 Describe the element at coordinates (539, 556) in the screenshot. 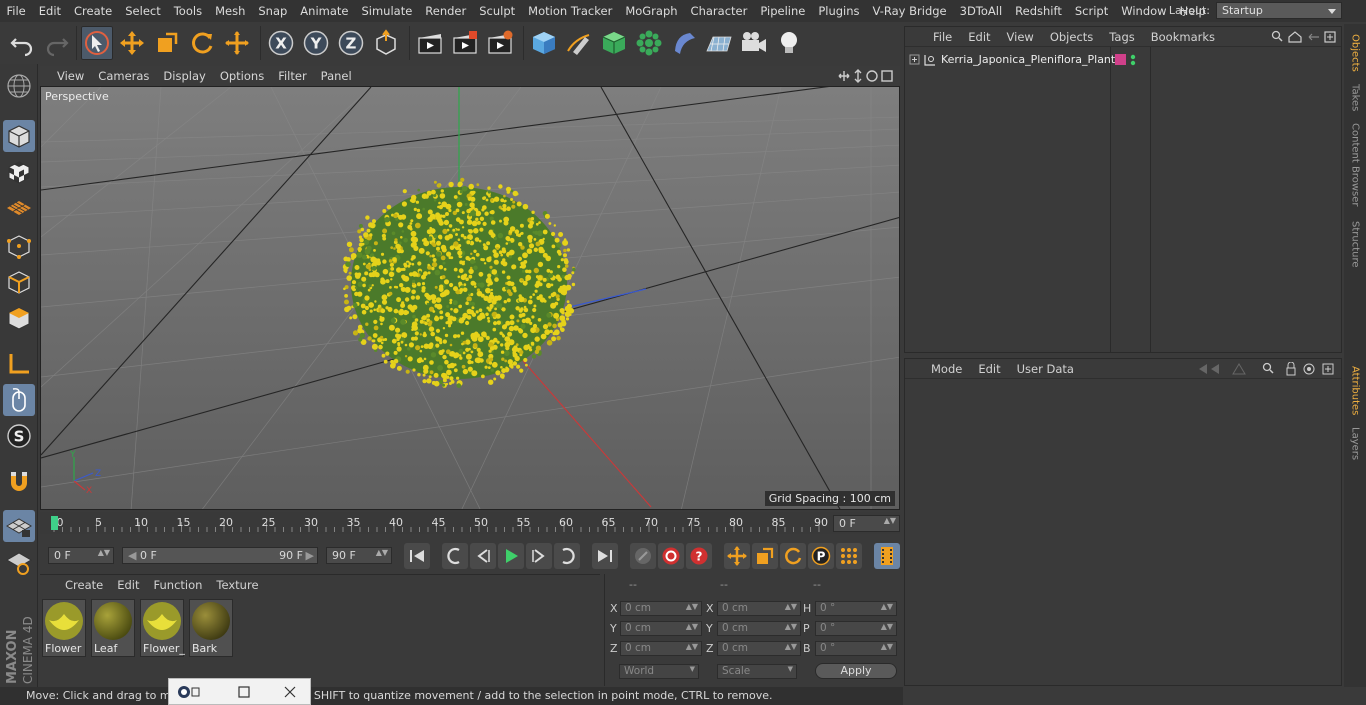

I see `next-frame-button` at that location.